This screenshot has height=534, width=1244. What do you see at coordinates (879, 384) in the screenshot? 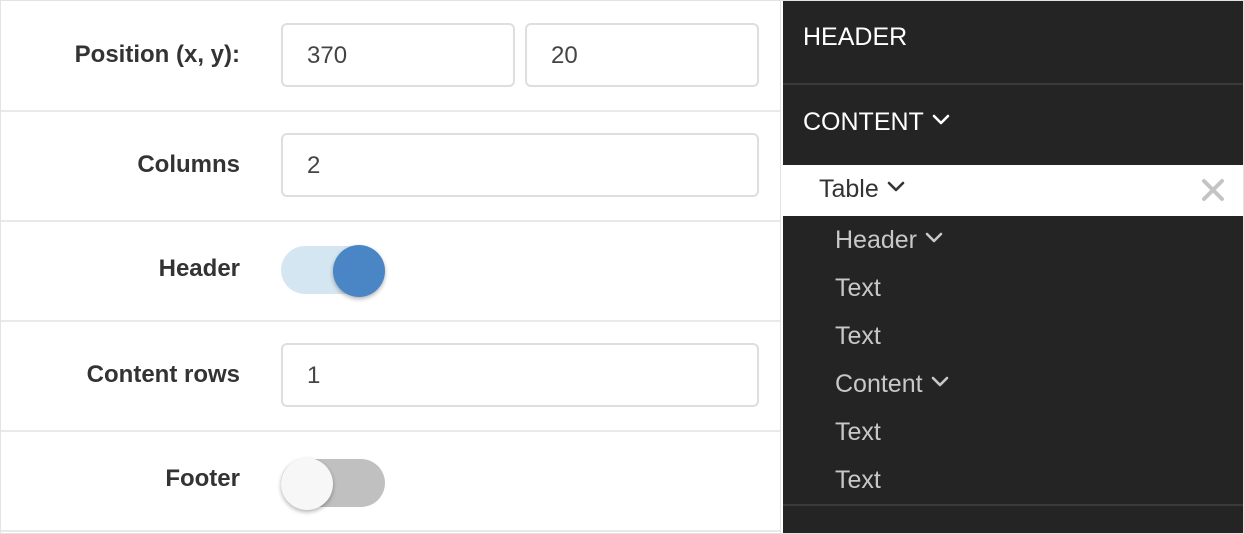
I see `tree-item-label: Content` at bounding box center [879, 384].